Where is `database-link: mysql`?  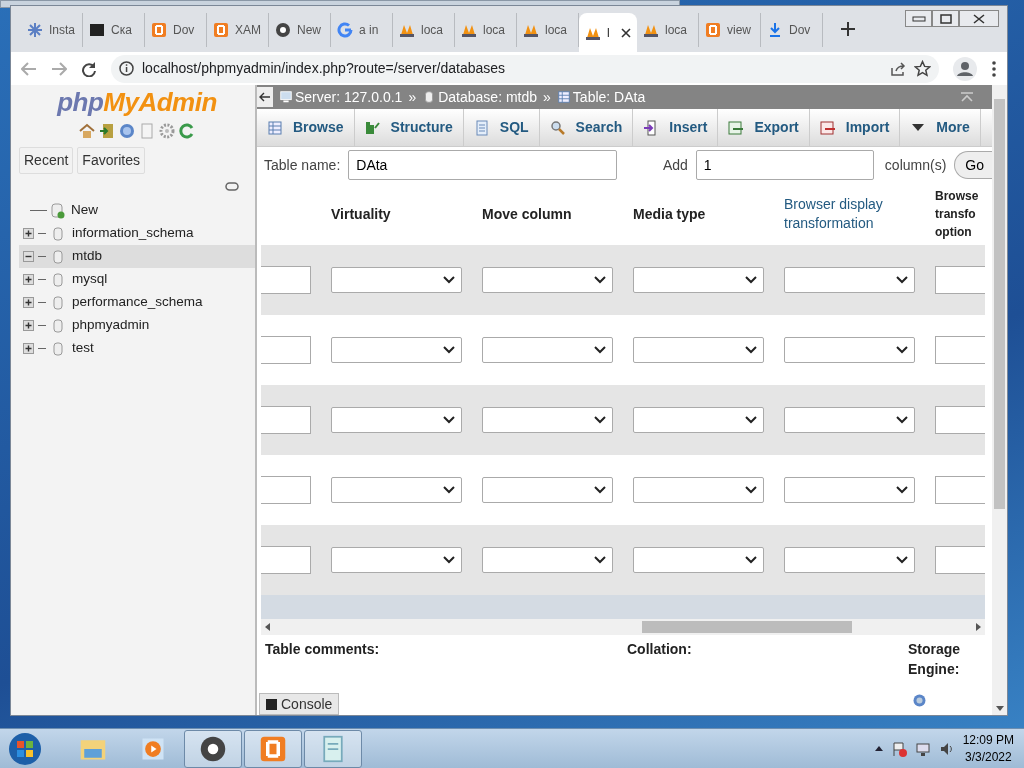
database-link: mysql is located at coordinates (90, 279).